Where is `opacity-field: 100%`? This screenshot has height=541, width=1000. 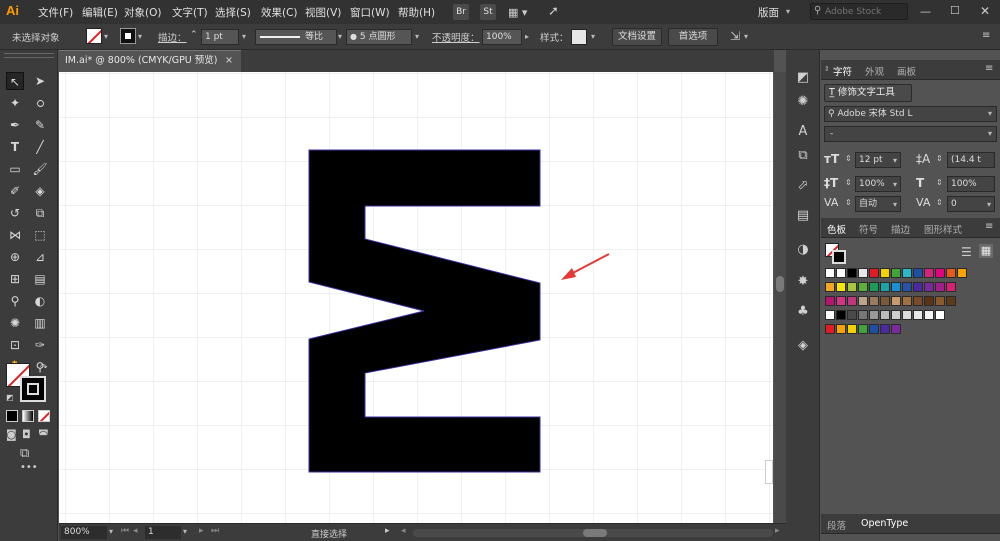
opacity-field: 100% is located at coordinates (502, 37).